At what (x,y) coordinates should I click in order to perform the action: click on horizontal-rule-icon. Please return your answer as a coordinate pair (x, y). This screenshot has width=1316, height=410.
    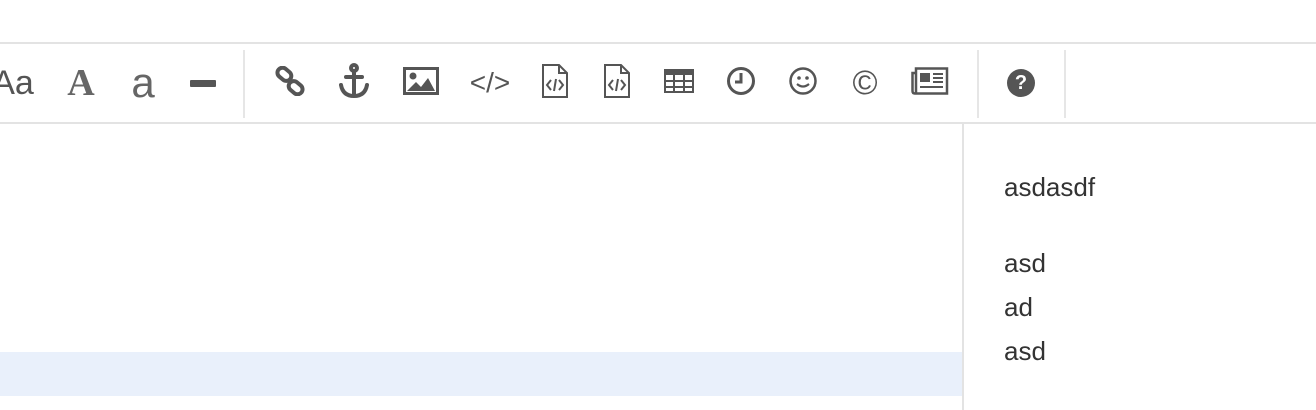
    Looking at the image, I should click on (203, 83).